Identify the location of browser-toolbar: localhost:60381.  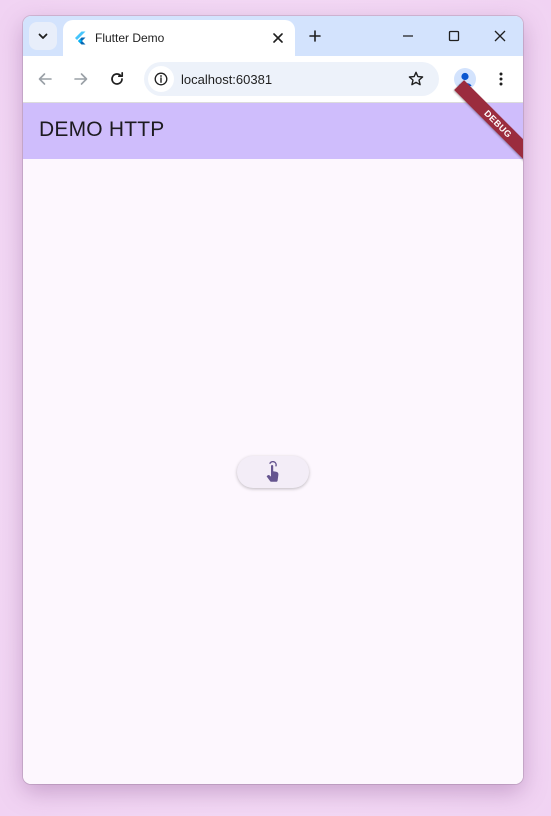
(273, 79).